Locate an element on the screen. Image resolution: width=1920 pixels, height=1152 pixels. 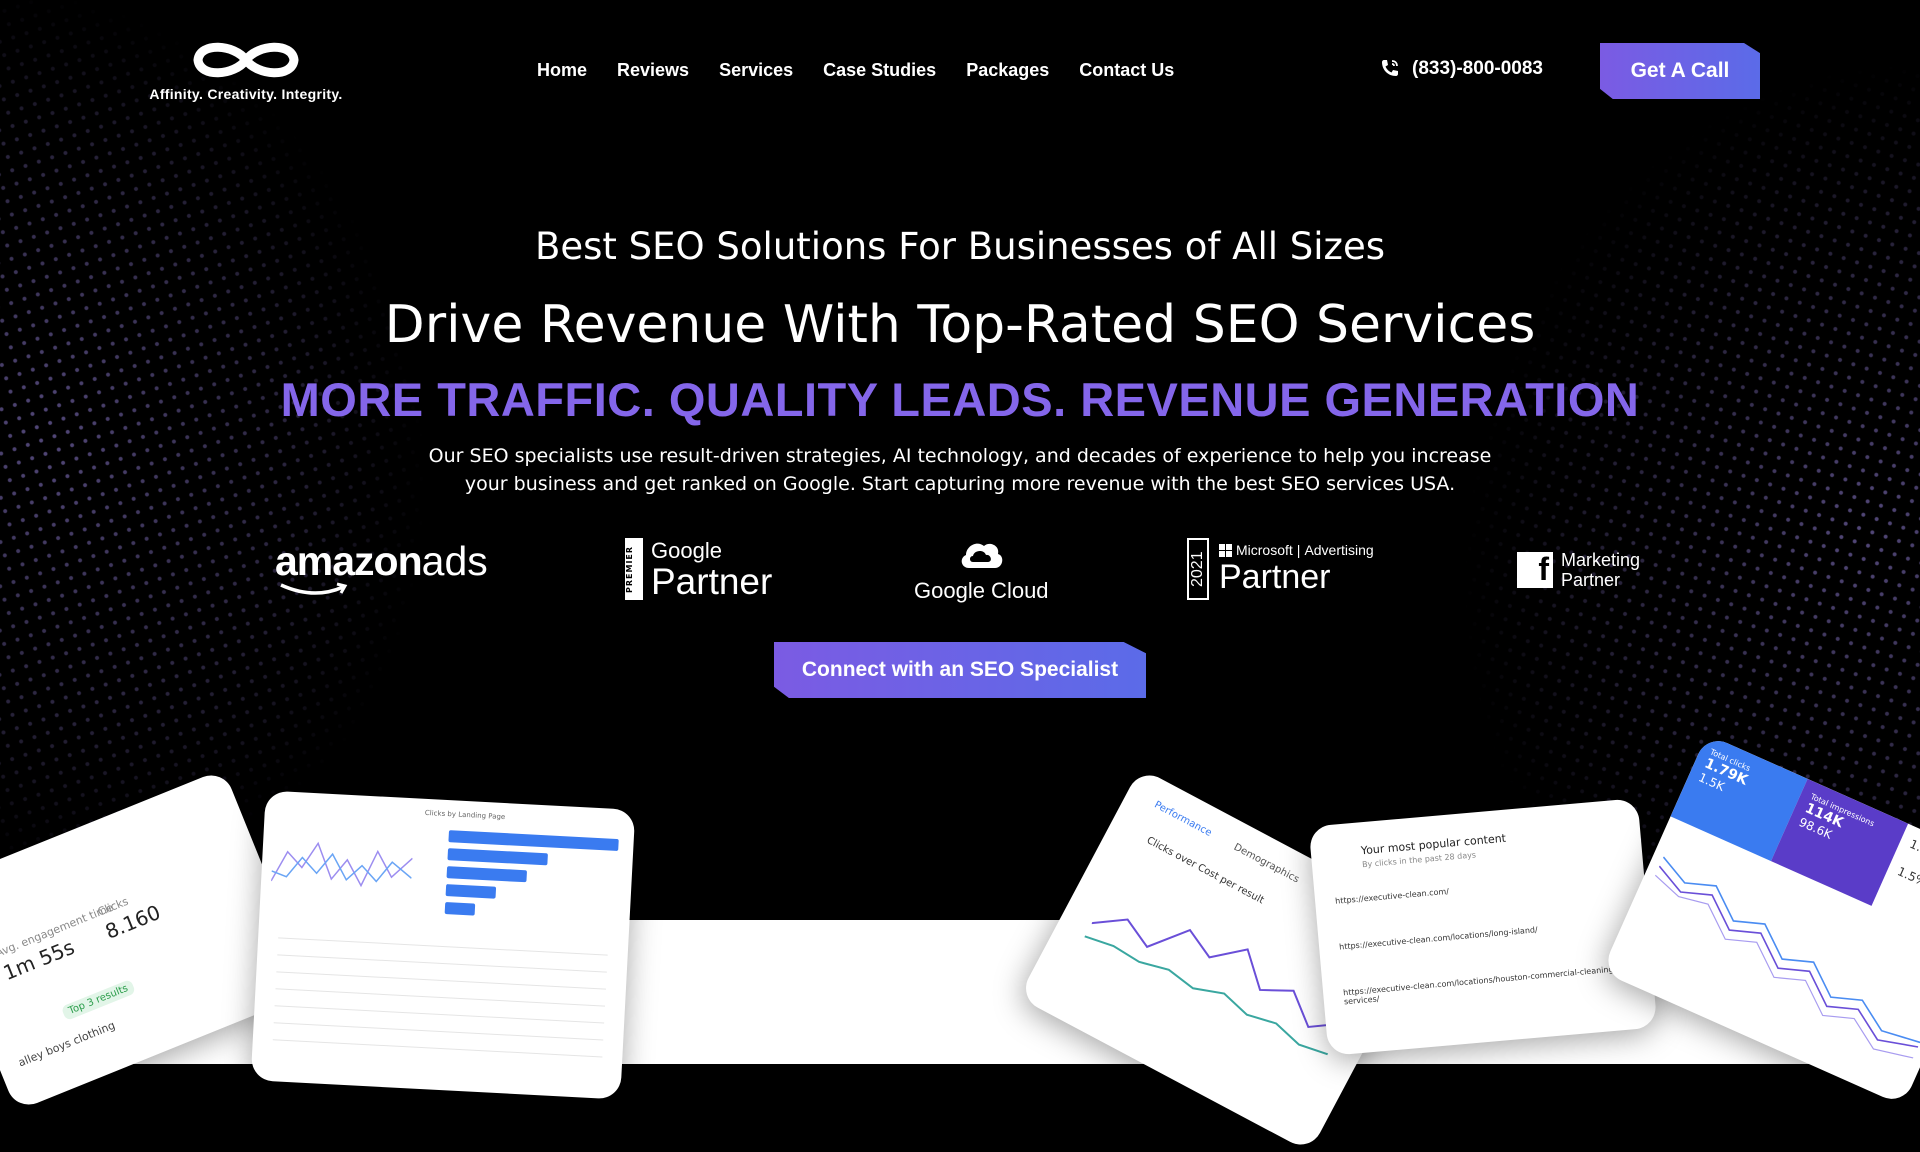
google-cloud-logo: Google Cloud is located at coordinates (981, 571).